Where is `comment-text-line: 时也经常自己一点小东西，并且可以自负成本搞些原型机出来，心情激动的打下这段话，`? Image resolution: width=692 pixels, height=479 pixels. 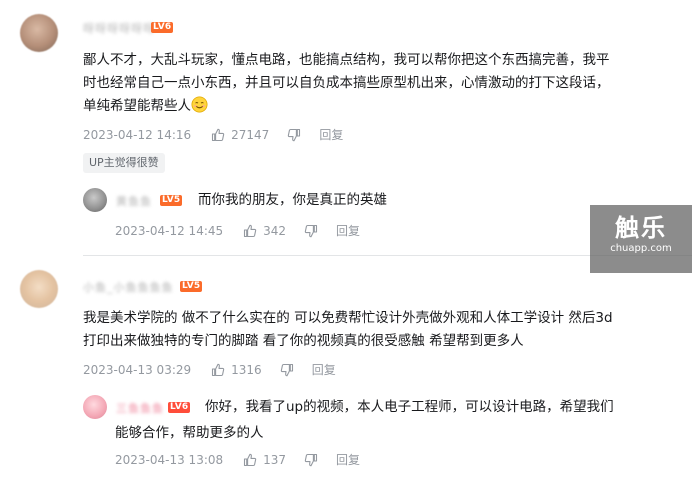 comment-text-line: 时也经常自己一点小东西，并且可以自负成本搞些原型机出来，心情激动的打下这段话， is located at coordinates (346, 83).